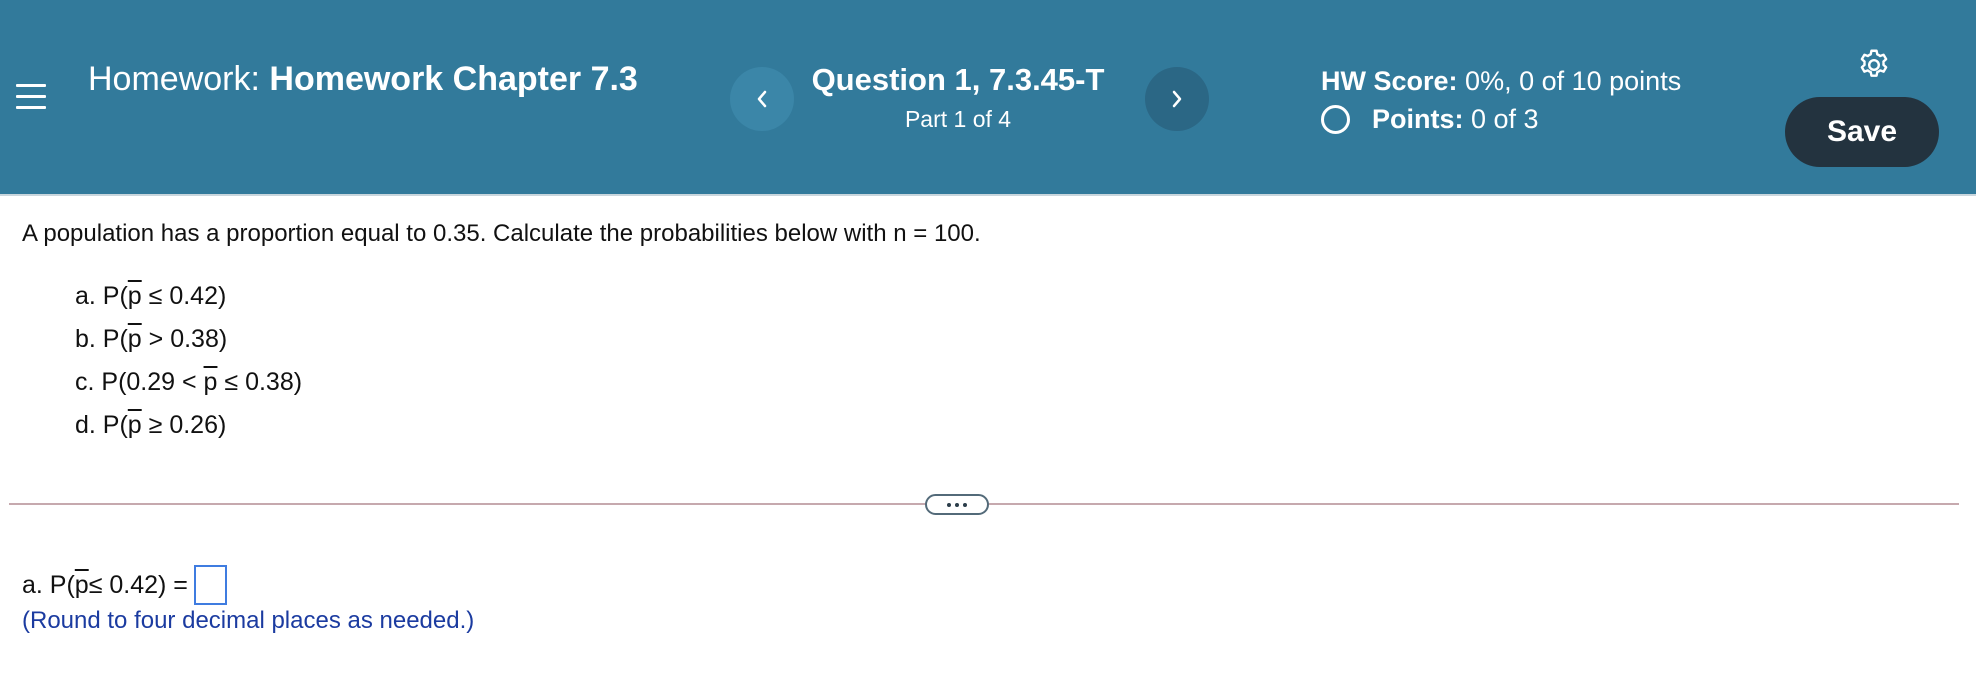 The height and width of the screenshot is (693, 1976). I want to click on points-status-icon, so click(1335, 119).